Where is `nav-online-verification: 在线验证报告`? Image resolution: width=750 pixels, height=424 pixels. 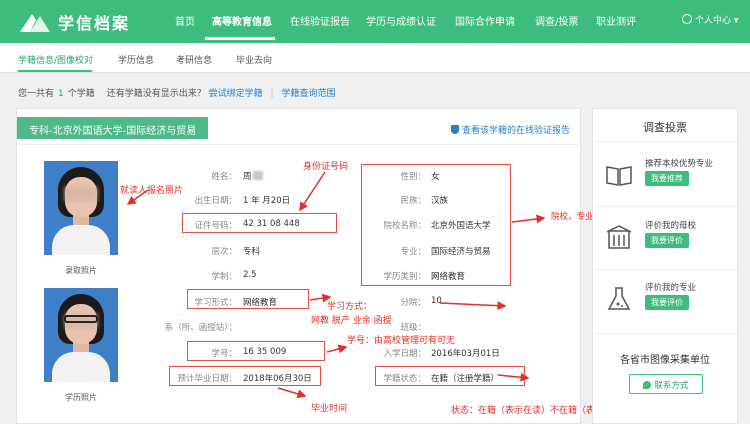
nav-online-verification: 在线验证报告 is located at coordinates (320, 20).